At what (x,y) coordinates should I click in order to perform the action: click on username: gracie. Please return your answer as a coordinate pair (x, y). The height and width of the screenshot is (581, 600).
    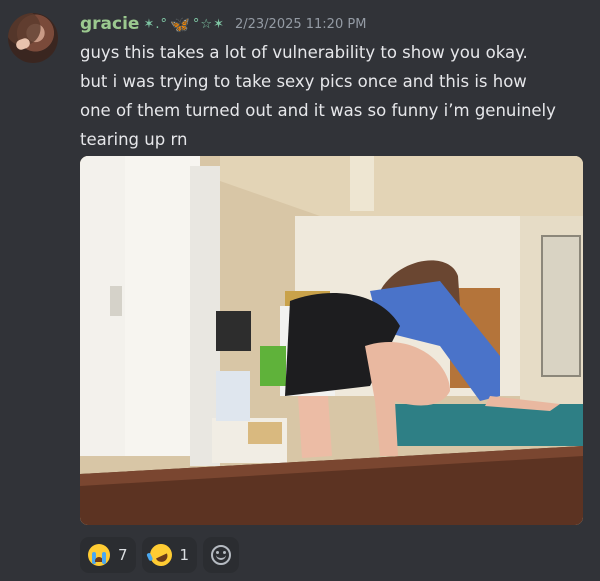
    Looking at the image, I should click on (109, 24).